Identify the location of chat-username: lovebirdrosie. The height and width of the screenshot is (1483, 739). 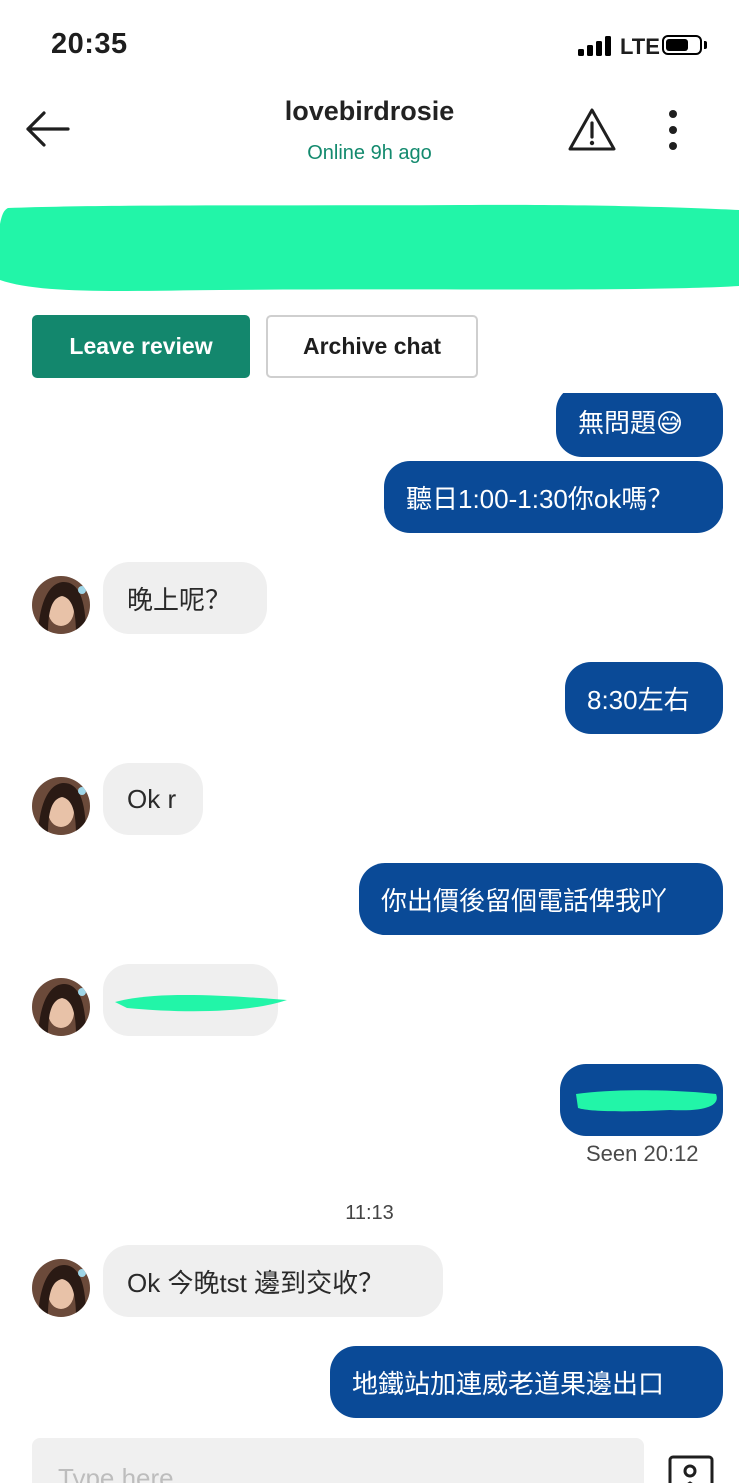
(369, 111).